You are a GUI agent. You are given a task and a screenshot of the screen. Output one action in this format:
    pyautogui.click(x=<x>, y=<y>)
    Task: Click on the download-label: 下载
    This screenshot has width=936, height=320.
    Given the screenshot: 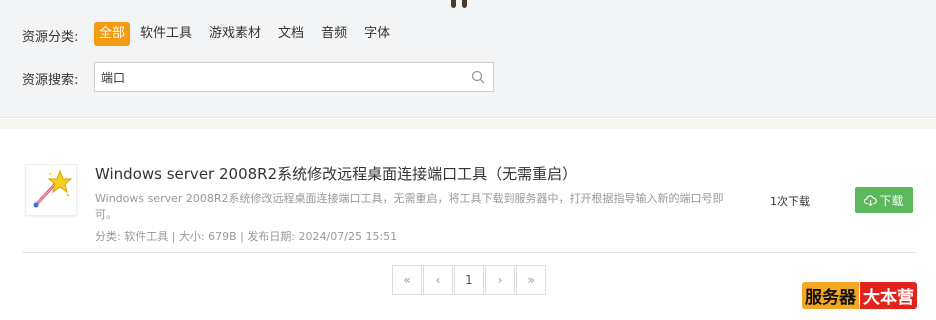 What is the action you would take?
    pyautogui.click(x=891, y=200)
    